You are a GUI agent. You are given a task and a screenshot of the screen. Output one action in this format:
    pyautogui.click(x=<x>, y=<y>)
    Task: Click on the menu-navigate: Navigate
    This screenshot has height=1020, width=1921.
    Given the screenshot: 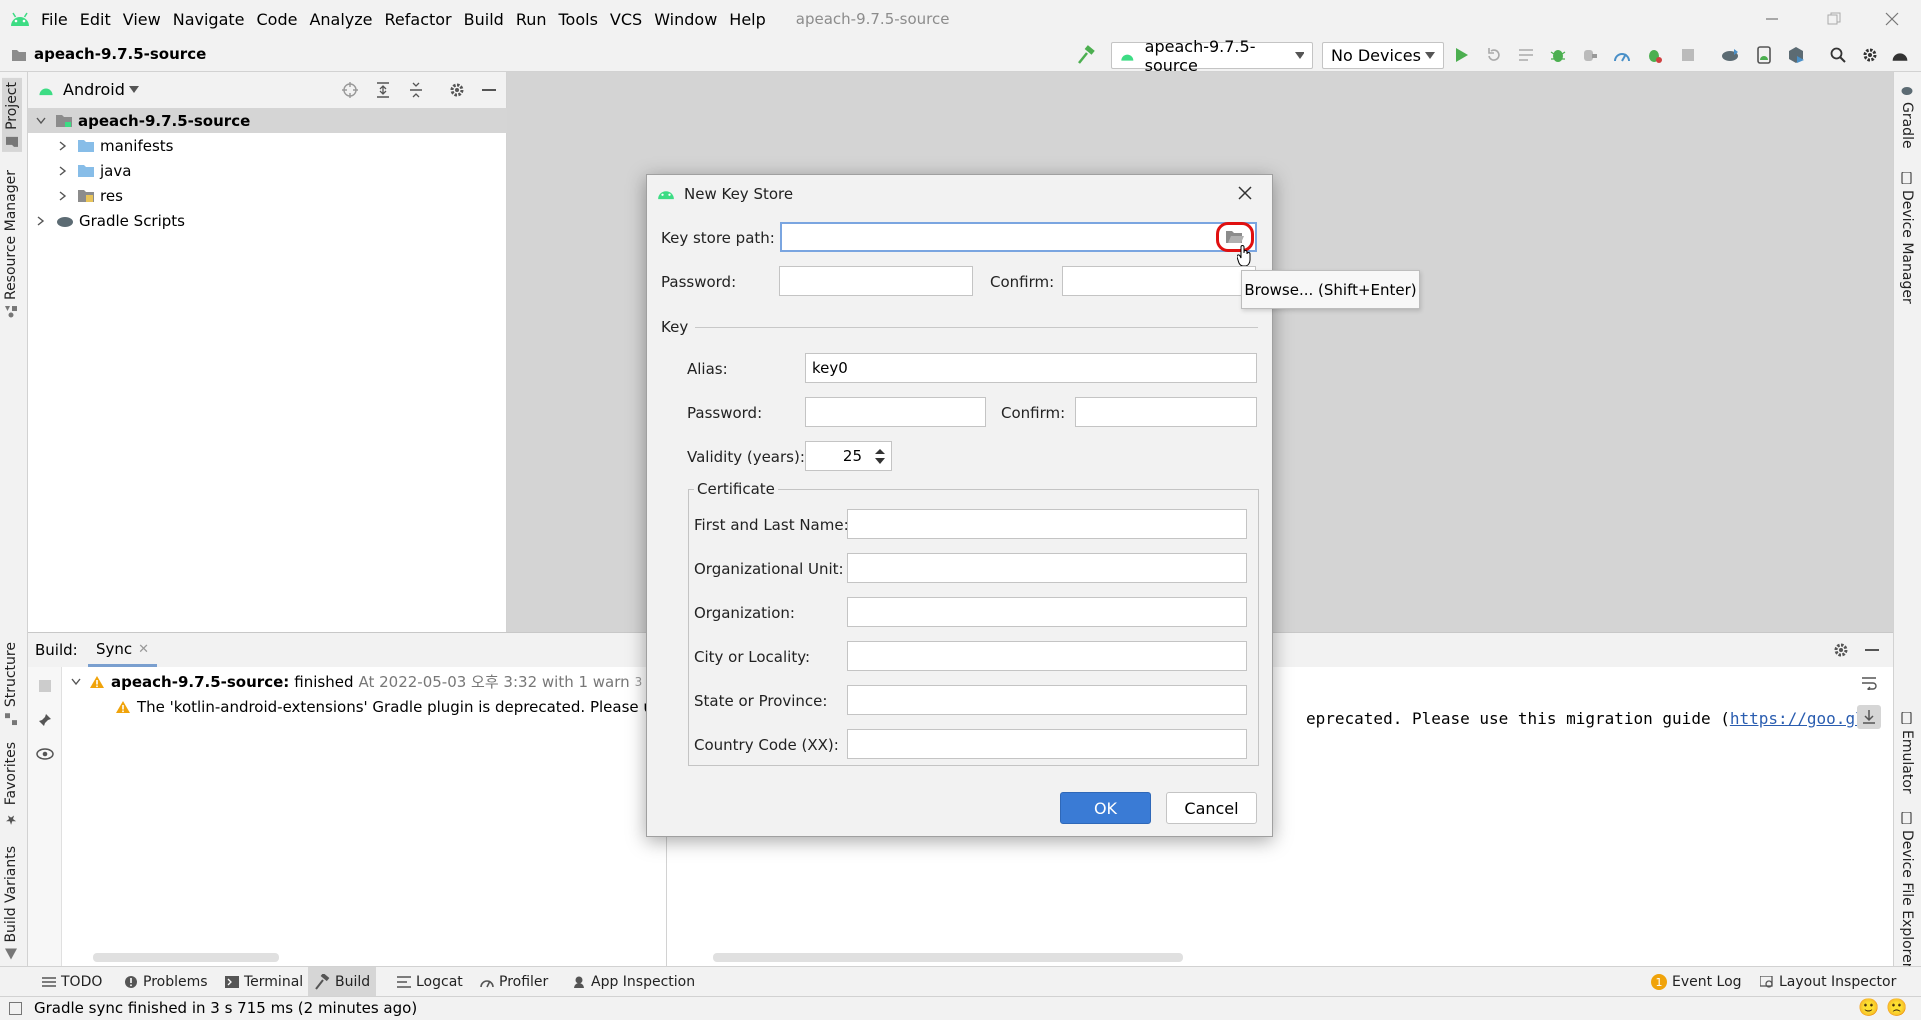 What is the action you would take?
    pyautogui.click(x=209, y=19)
    